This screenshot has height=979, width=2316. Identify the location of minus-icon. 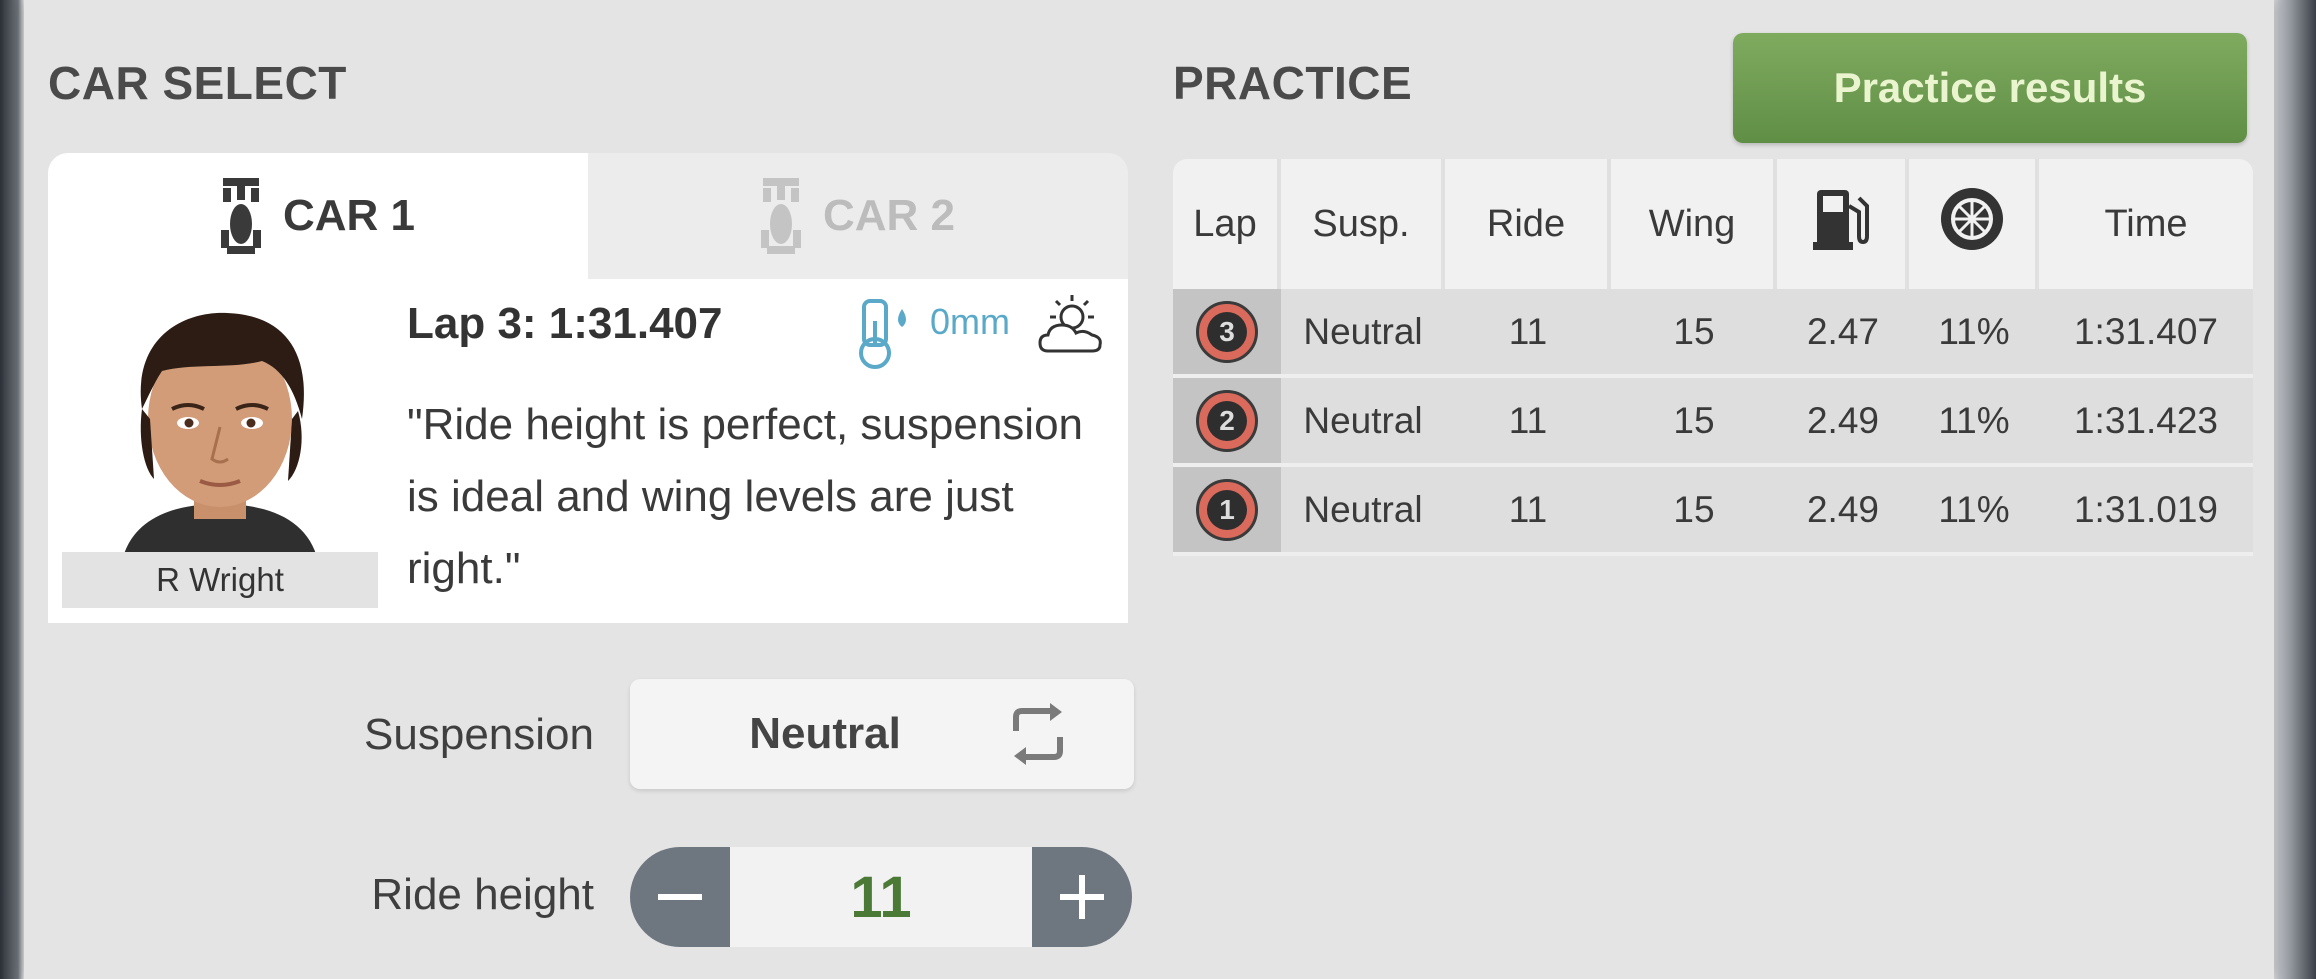
(680, 897).